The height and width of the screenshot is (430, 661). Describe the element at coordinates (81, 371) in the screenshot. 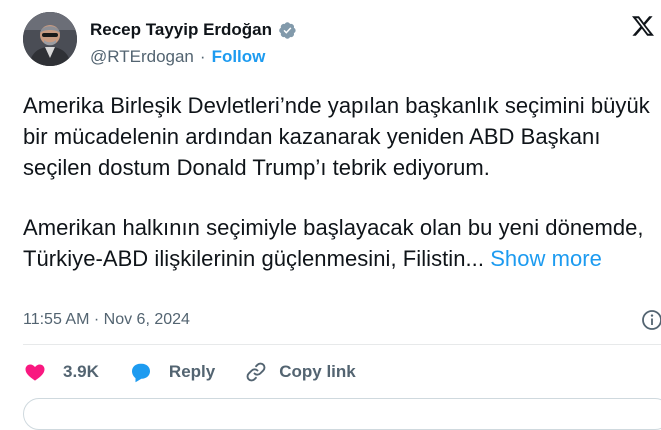

I see `like-count: 3.9K` at that location.